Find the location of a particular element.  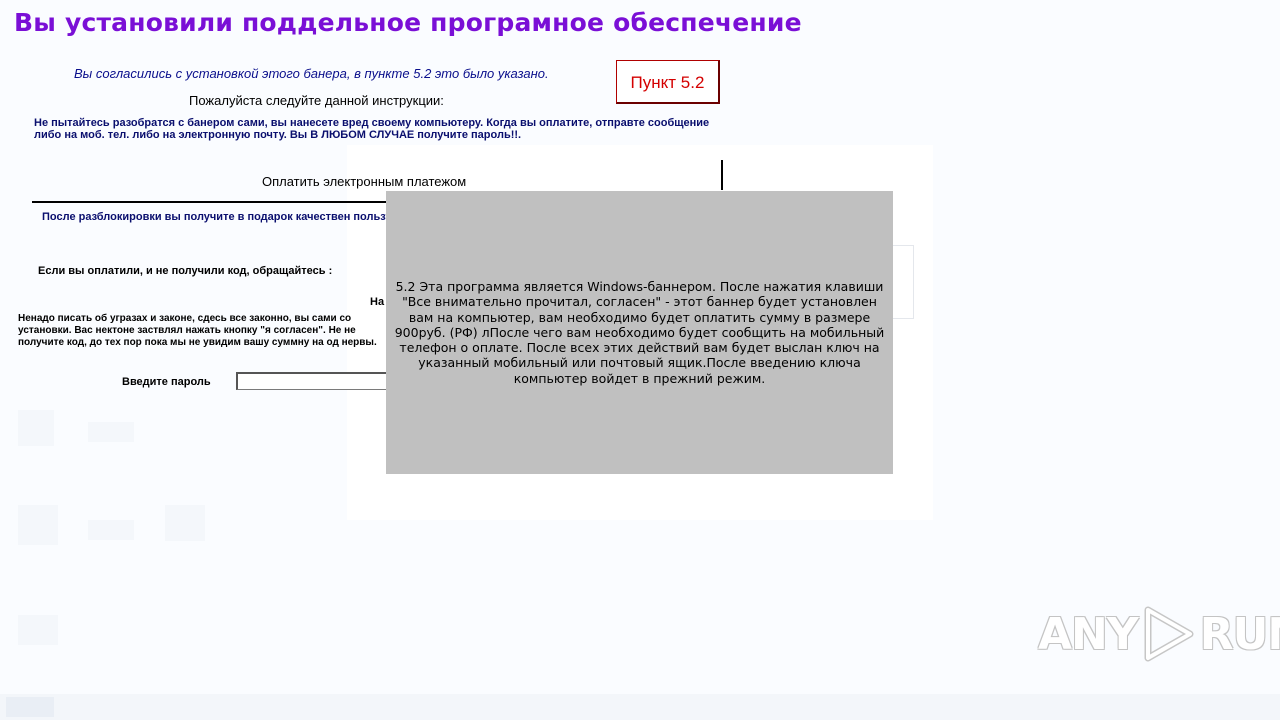

play-icon is located at coordinates (1169, 634).